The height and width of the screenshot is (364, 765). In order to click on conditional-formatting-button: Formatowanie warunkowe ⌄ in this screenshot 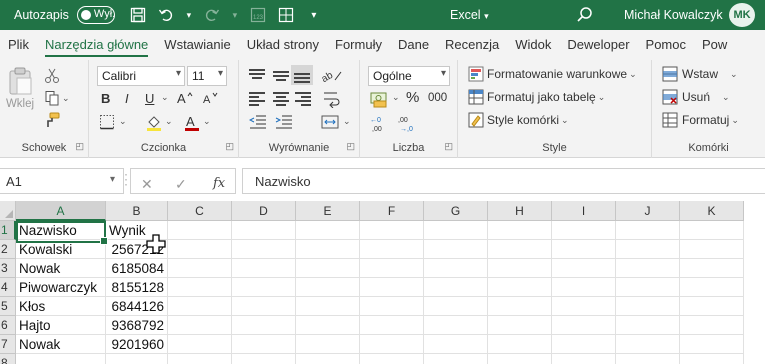, I will do `click(552, 74)`.